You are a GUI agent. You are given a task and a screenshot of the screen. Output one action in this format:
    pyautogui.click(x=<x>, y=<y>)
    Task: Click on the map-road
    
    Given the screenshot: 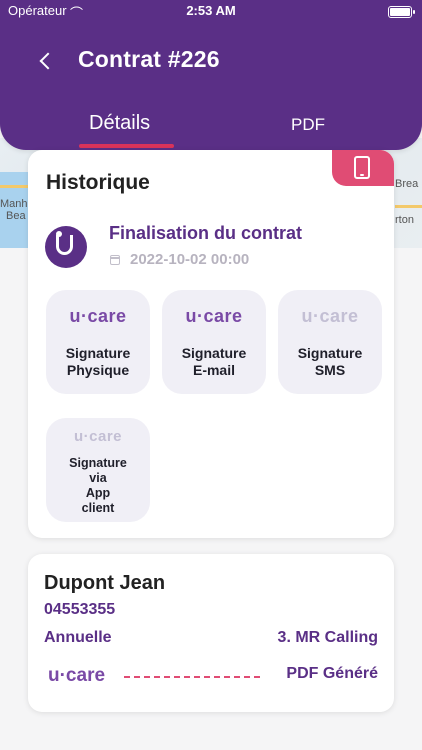 What is the action you would take?
    pyautogui.click(x=408, y=206)
    